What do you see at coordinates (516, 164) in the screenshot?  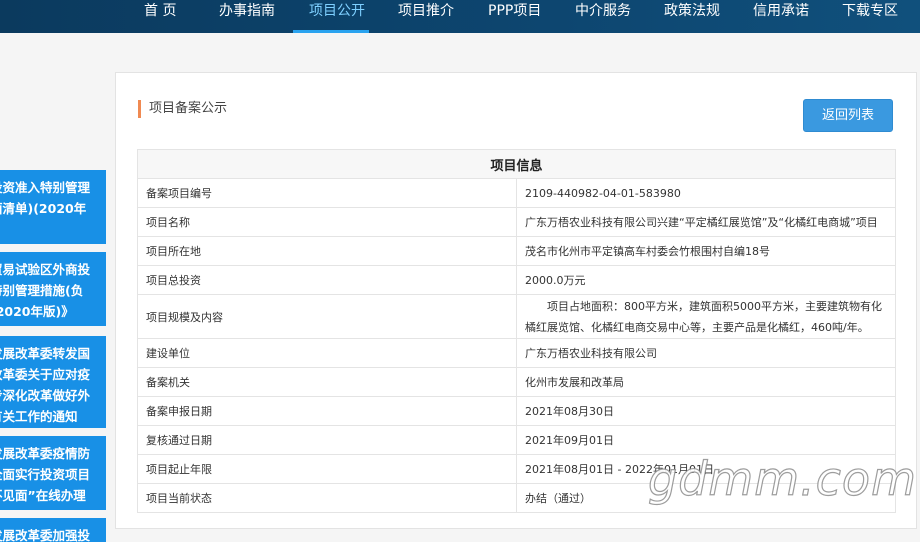 I see `table-title: 项目信息` at bounding box center [516, 164].